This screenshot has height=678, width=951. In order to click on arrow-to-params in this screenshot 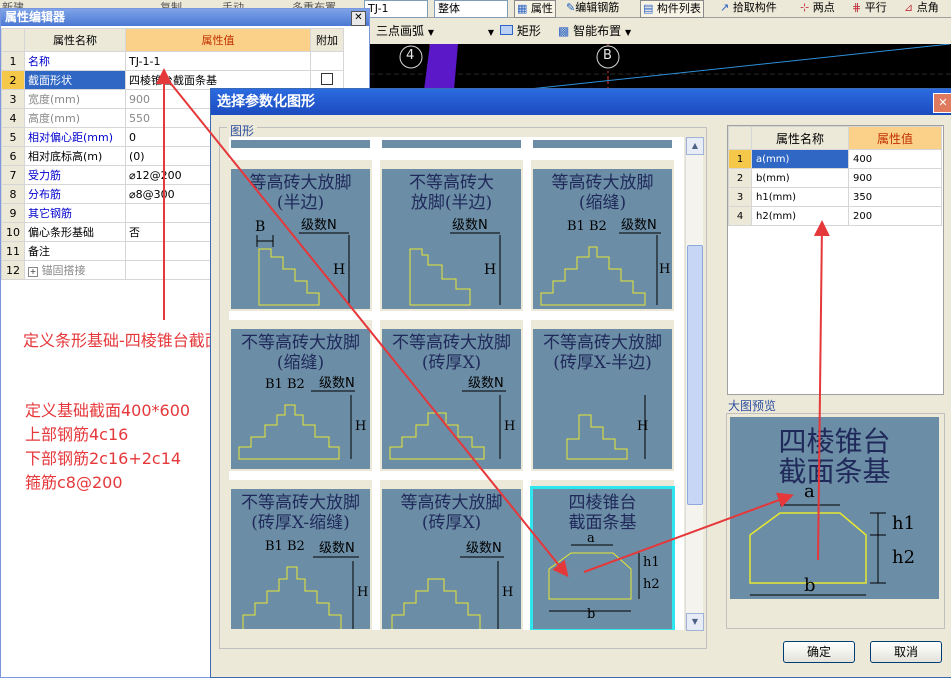, I will do `click(821, 390)`.